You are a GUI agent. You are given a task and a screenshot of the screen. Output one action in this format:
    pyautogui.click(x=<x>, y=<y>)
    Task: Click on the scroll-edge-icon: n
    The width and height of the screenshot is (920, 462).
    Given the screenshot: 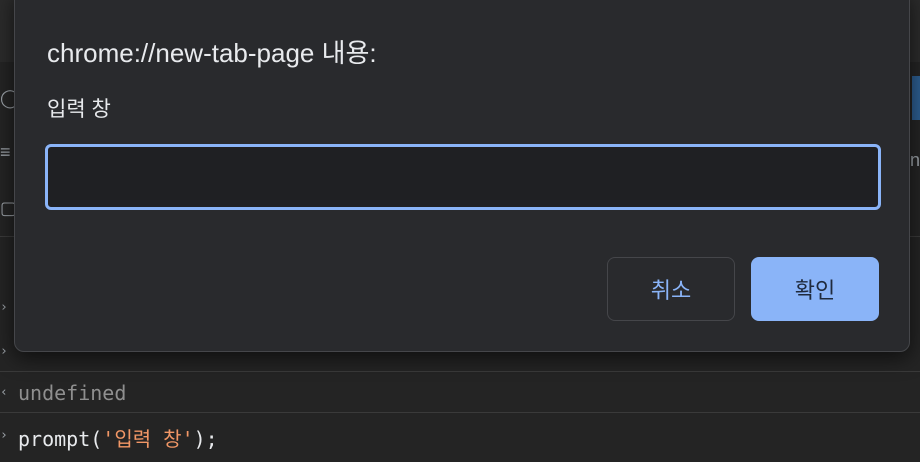 What is the action you would take?
    pyautogui.click(x=914, y=160)
    